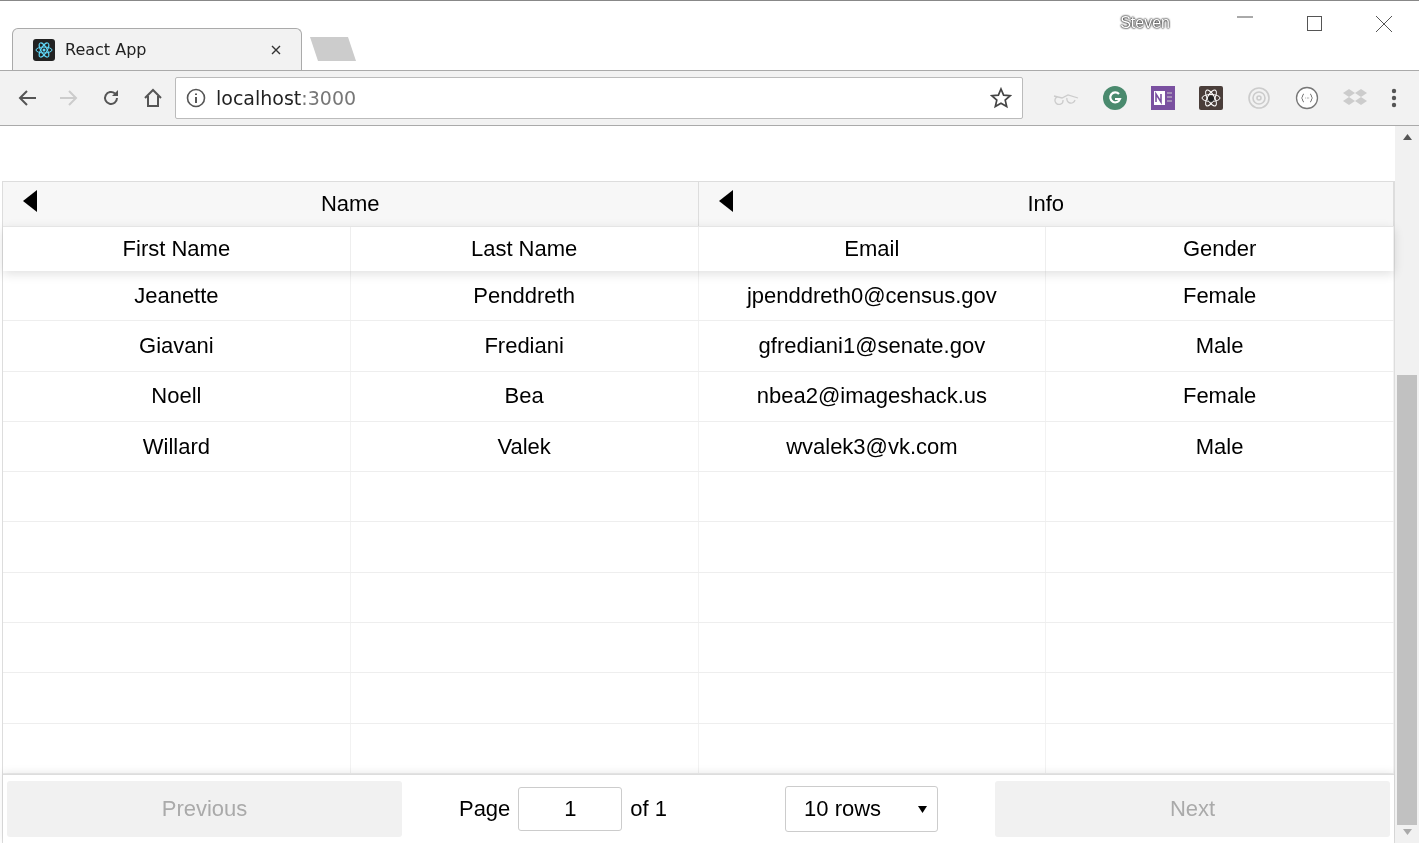 This screenshot has height=843, width=1419. What do you see at coordinates (923, 809) in the screenshot?
I see `caret-icon` at bounding box center [923, 809].